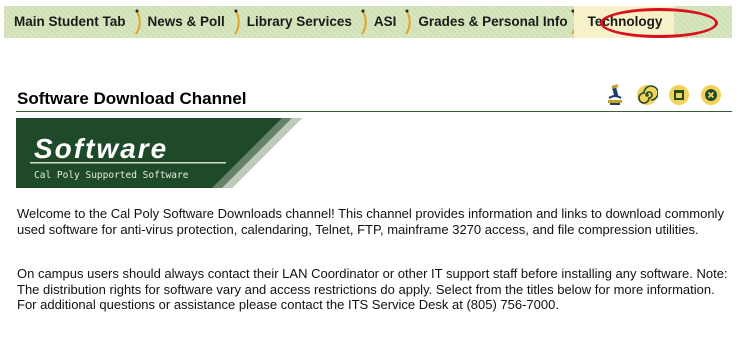  I want to click on tab-label: Technology, so click(625, 21).